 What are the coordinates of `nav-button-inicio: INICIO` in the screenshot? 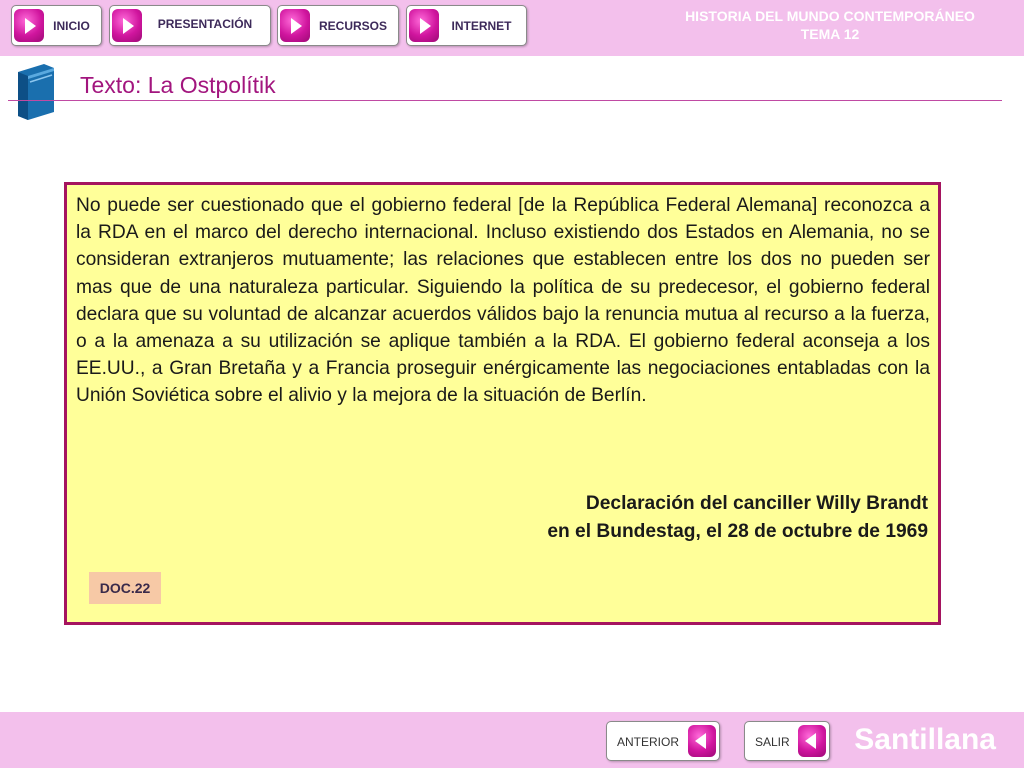 It's located at (56, 25).